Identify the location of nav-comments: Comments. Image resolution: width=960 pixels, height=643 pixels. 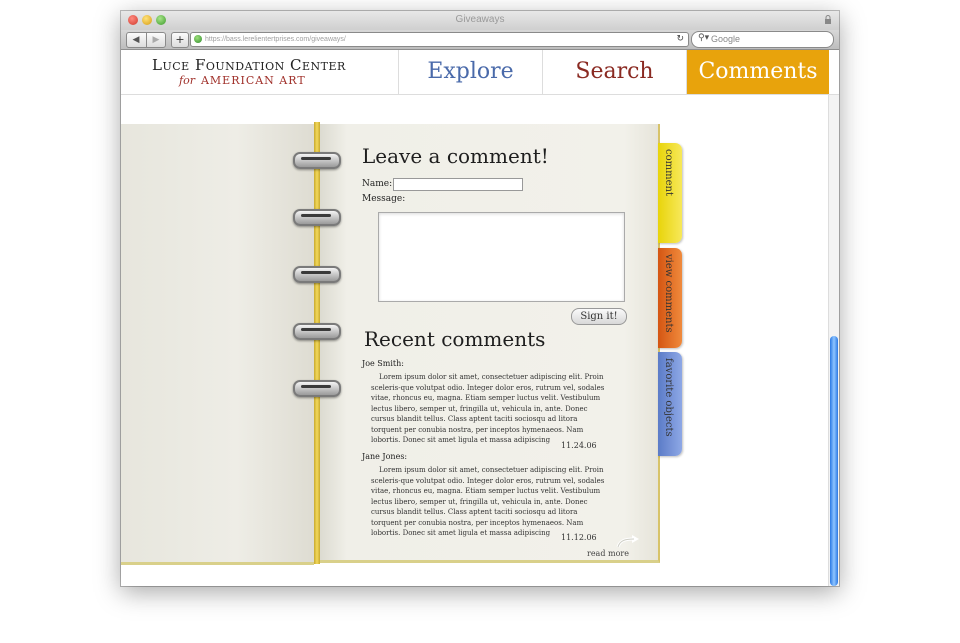
(758, 72).